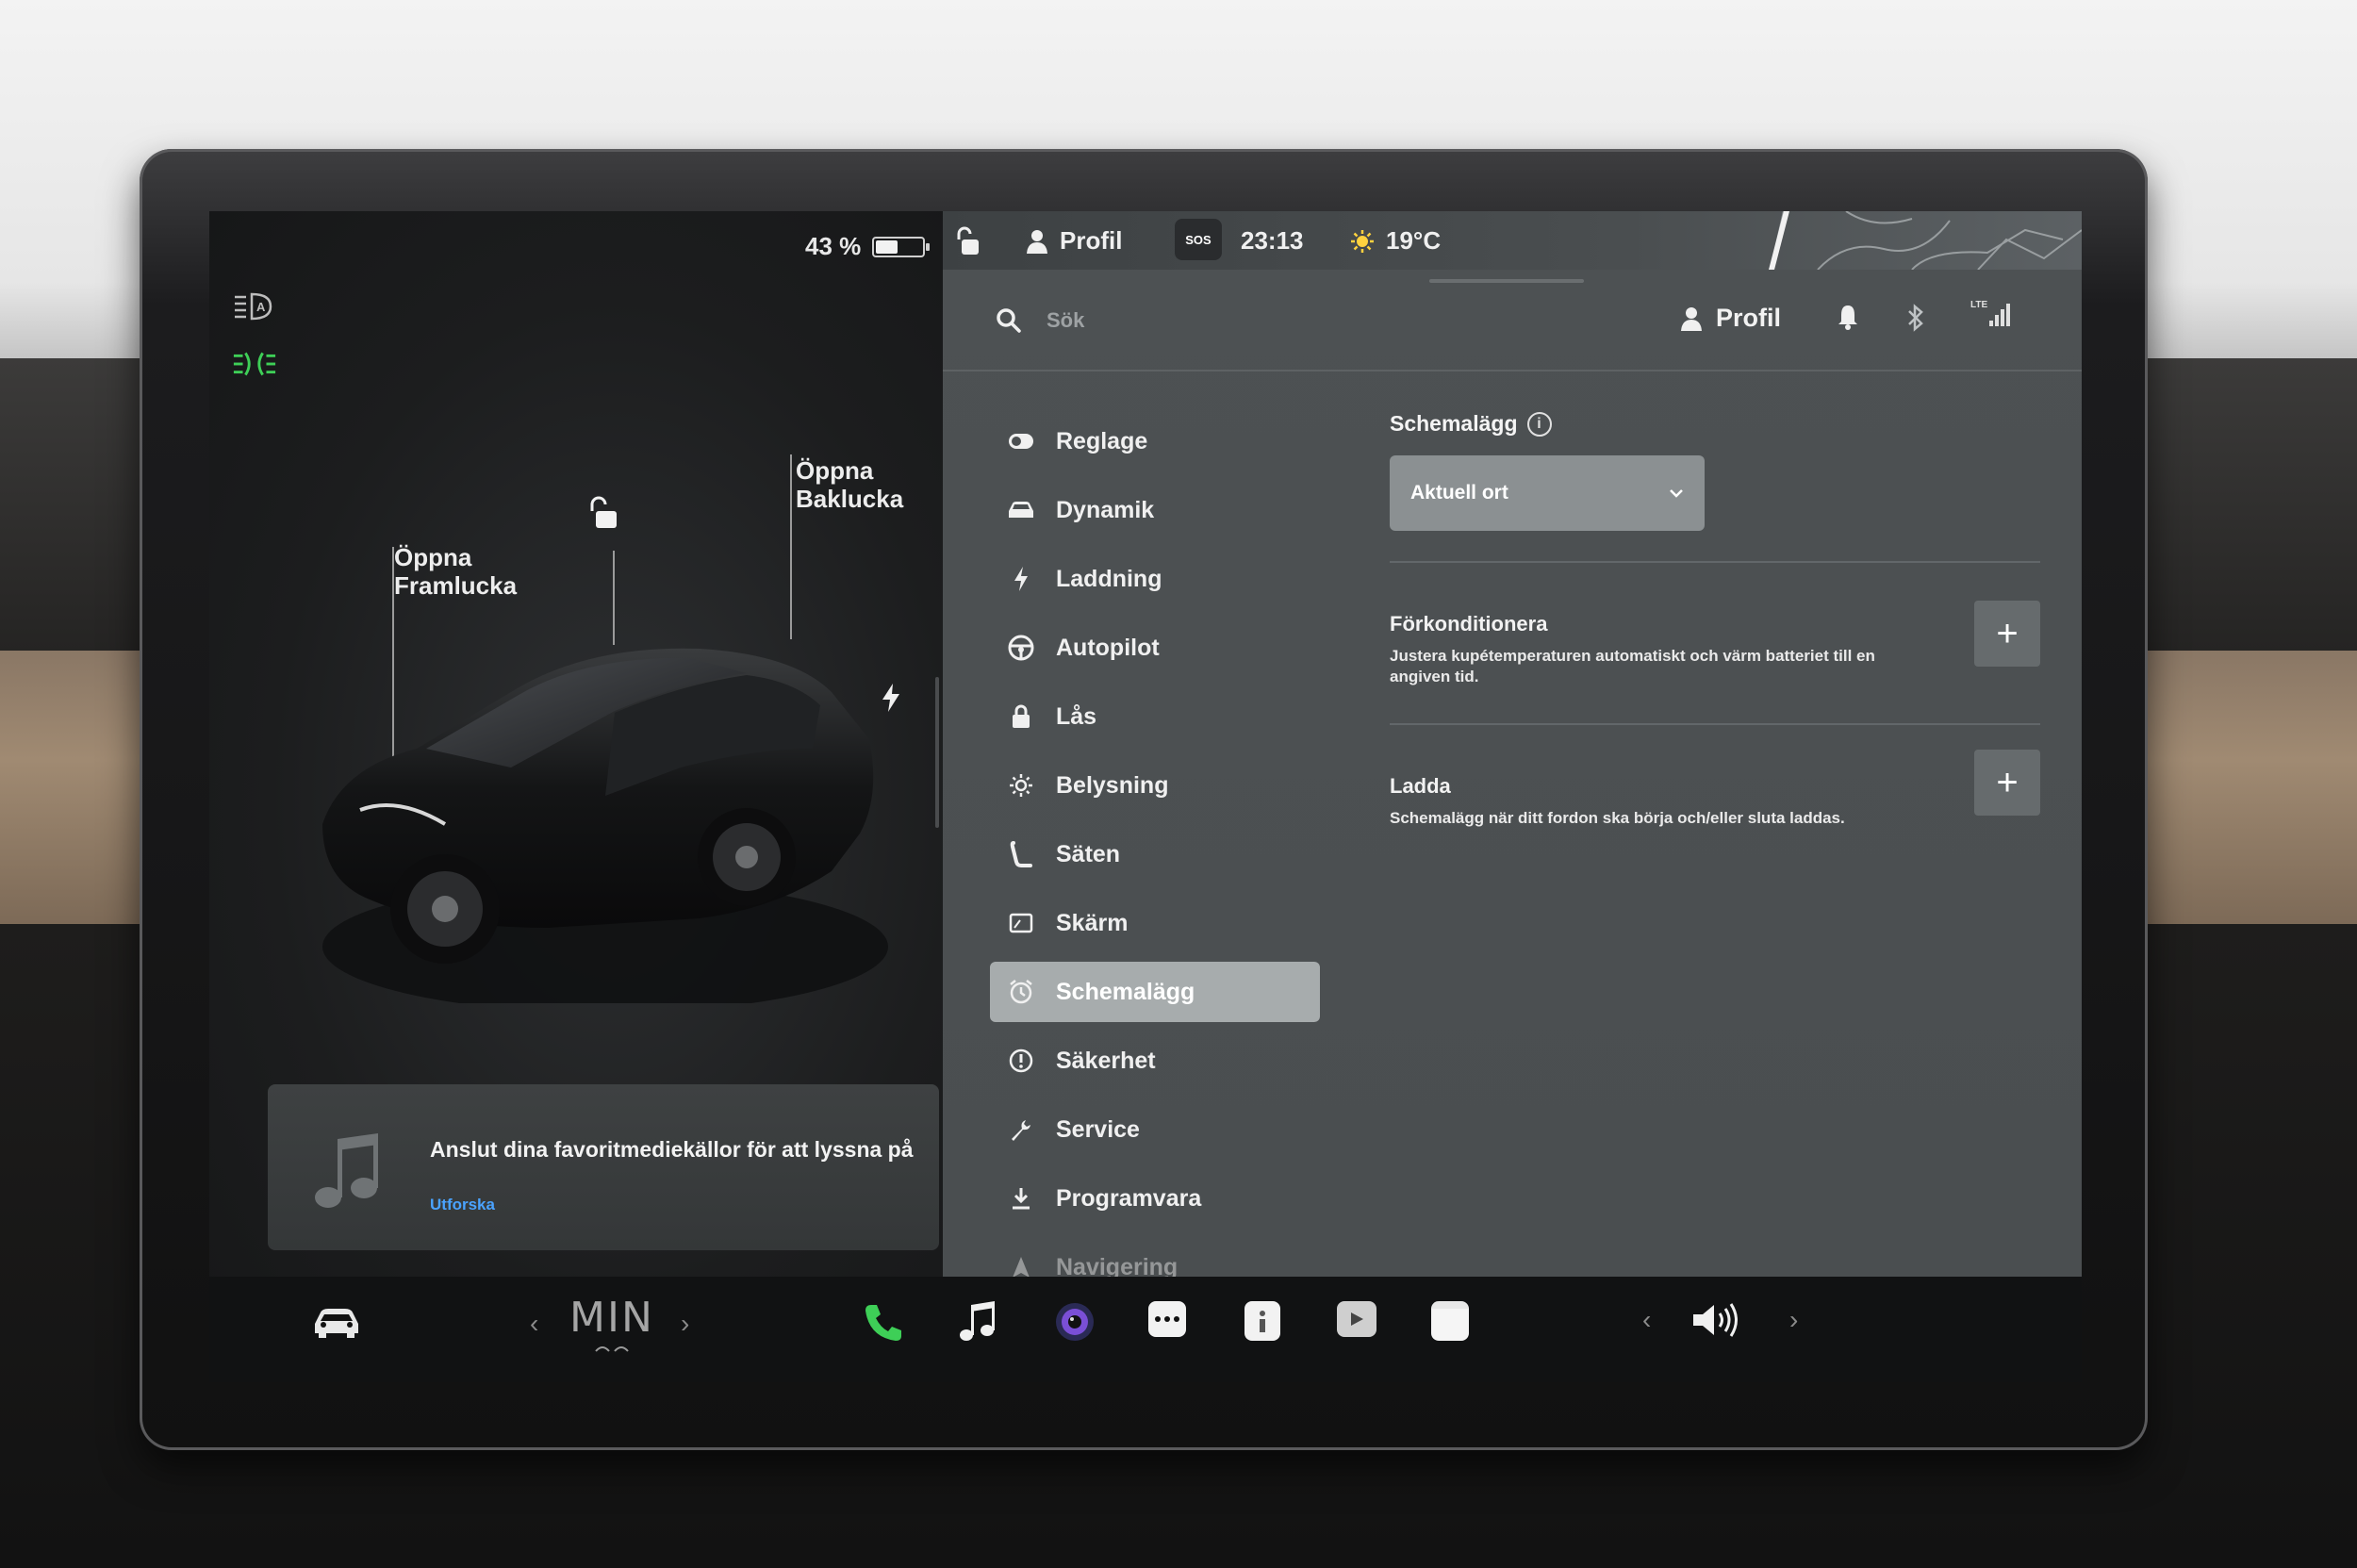  I want to click on sidebar-item-label: Skärm, so click(1092, 922).